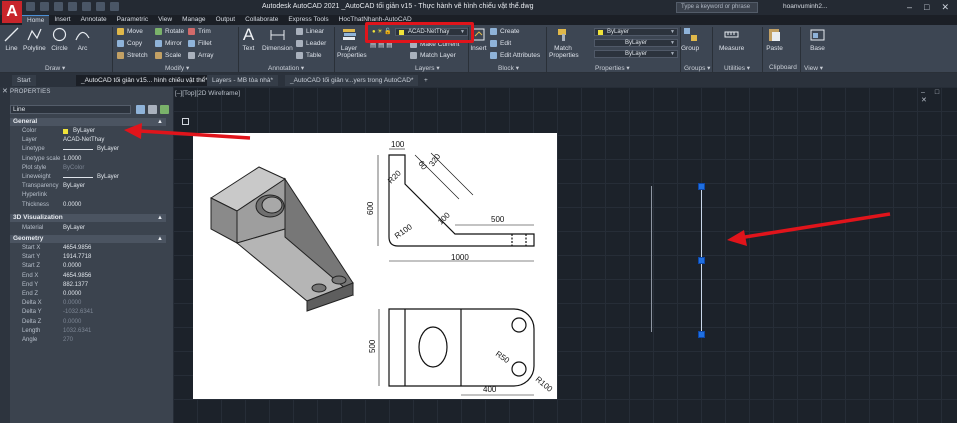 Image resolution: width=957 pixels, height=423 pixels. I want to click on arrow-to-color-property, so click(187, 131).